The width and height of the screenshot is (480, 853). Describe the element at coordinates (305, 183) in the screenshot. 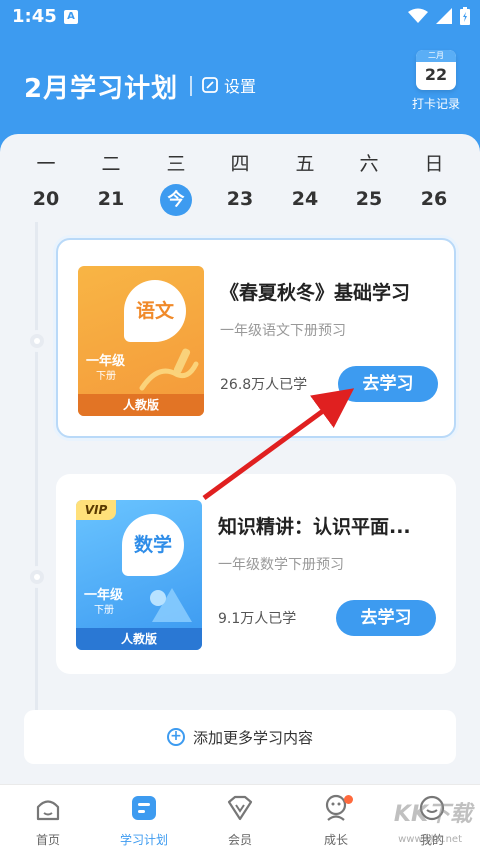

I see `day-fri: 五 24` at that location.